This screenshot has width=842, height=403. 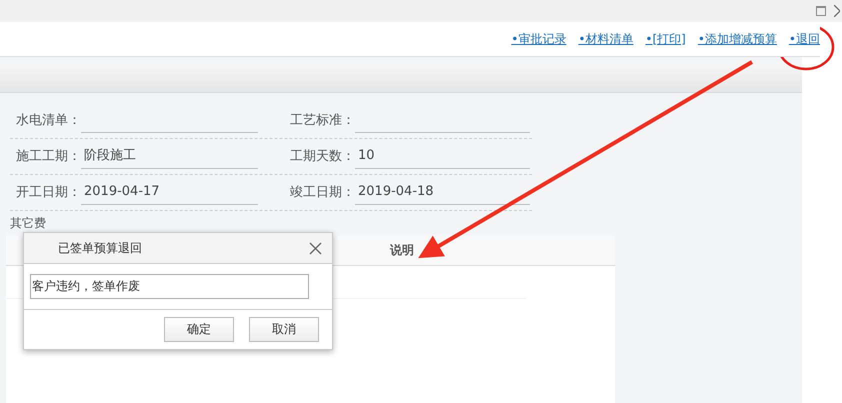 I want to click on field-value: 2019-04-17, so click(x=169, y=193).